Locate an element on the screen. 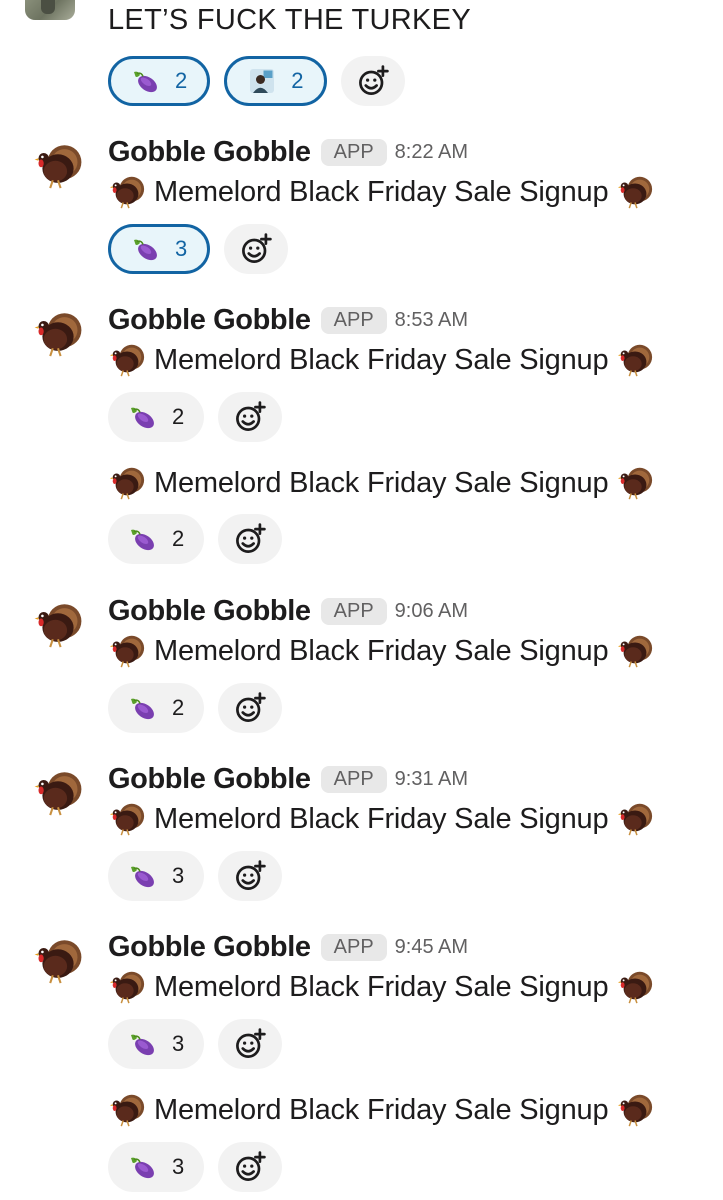  timestamp: 9:45 AM is located at coordinates (431, 947).